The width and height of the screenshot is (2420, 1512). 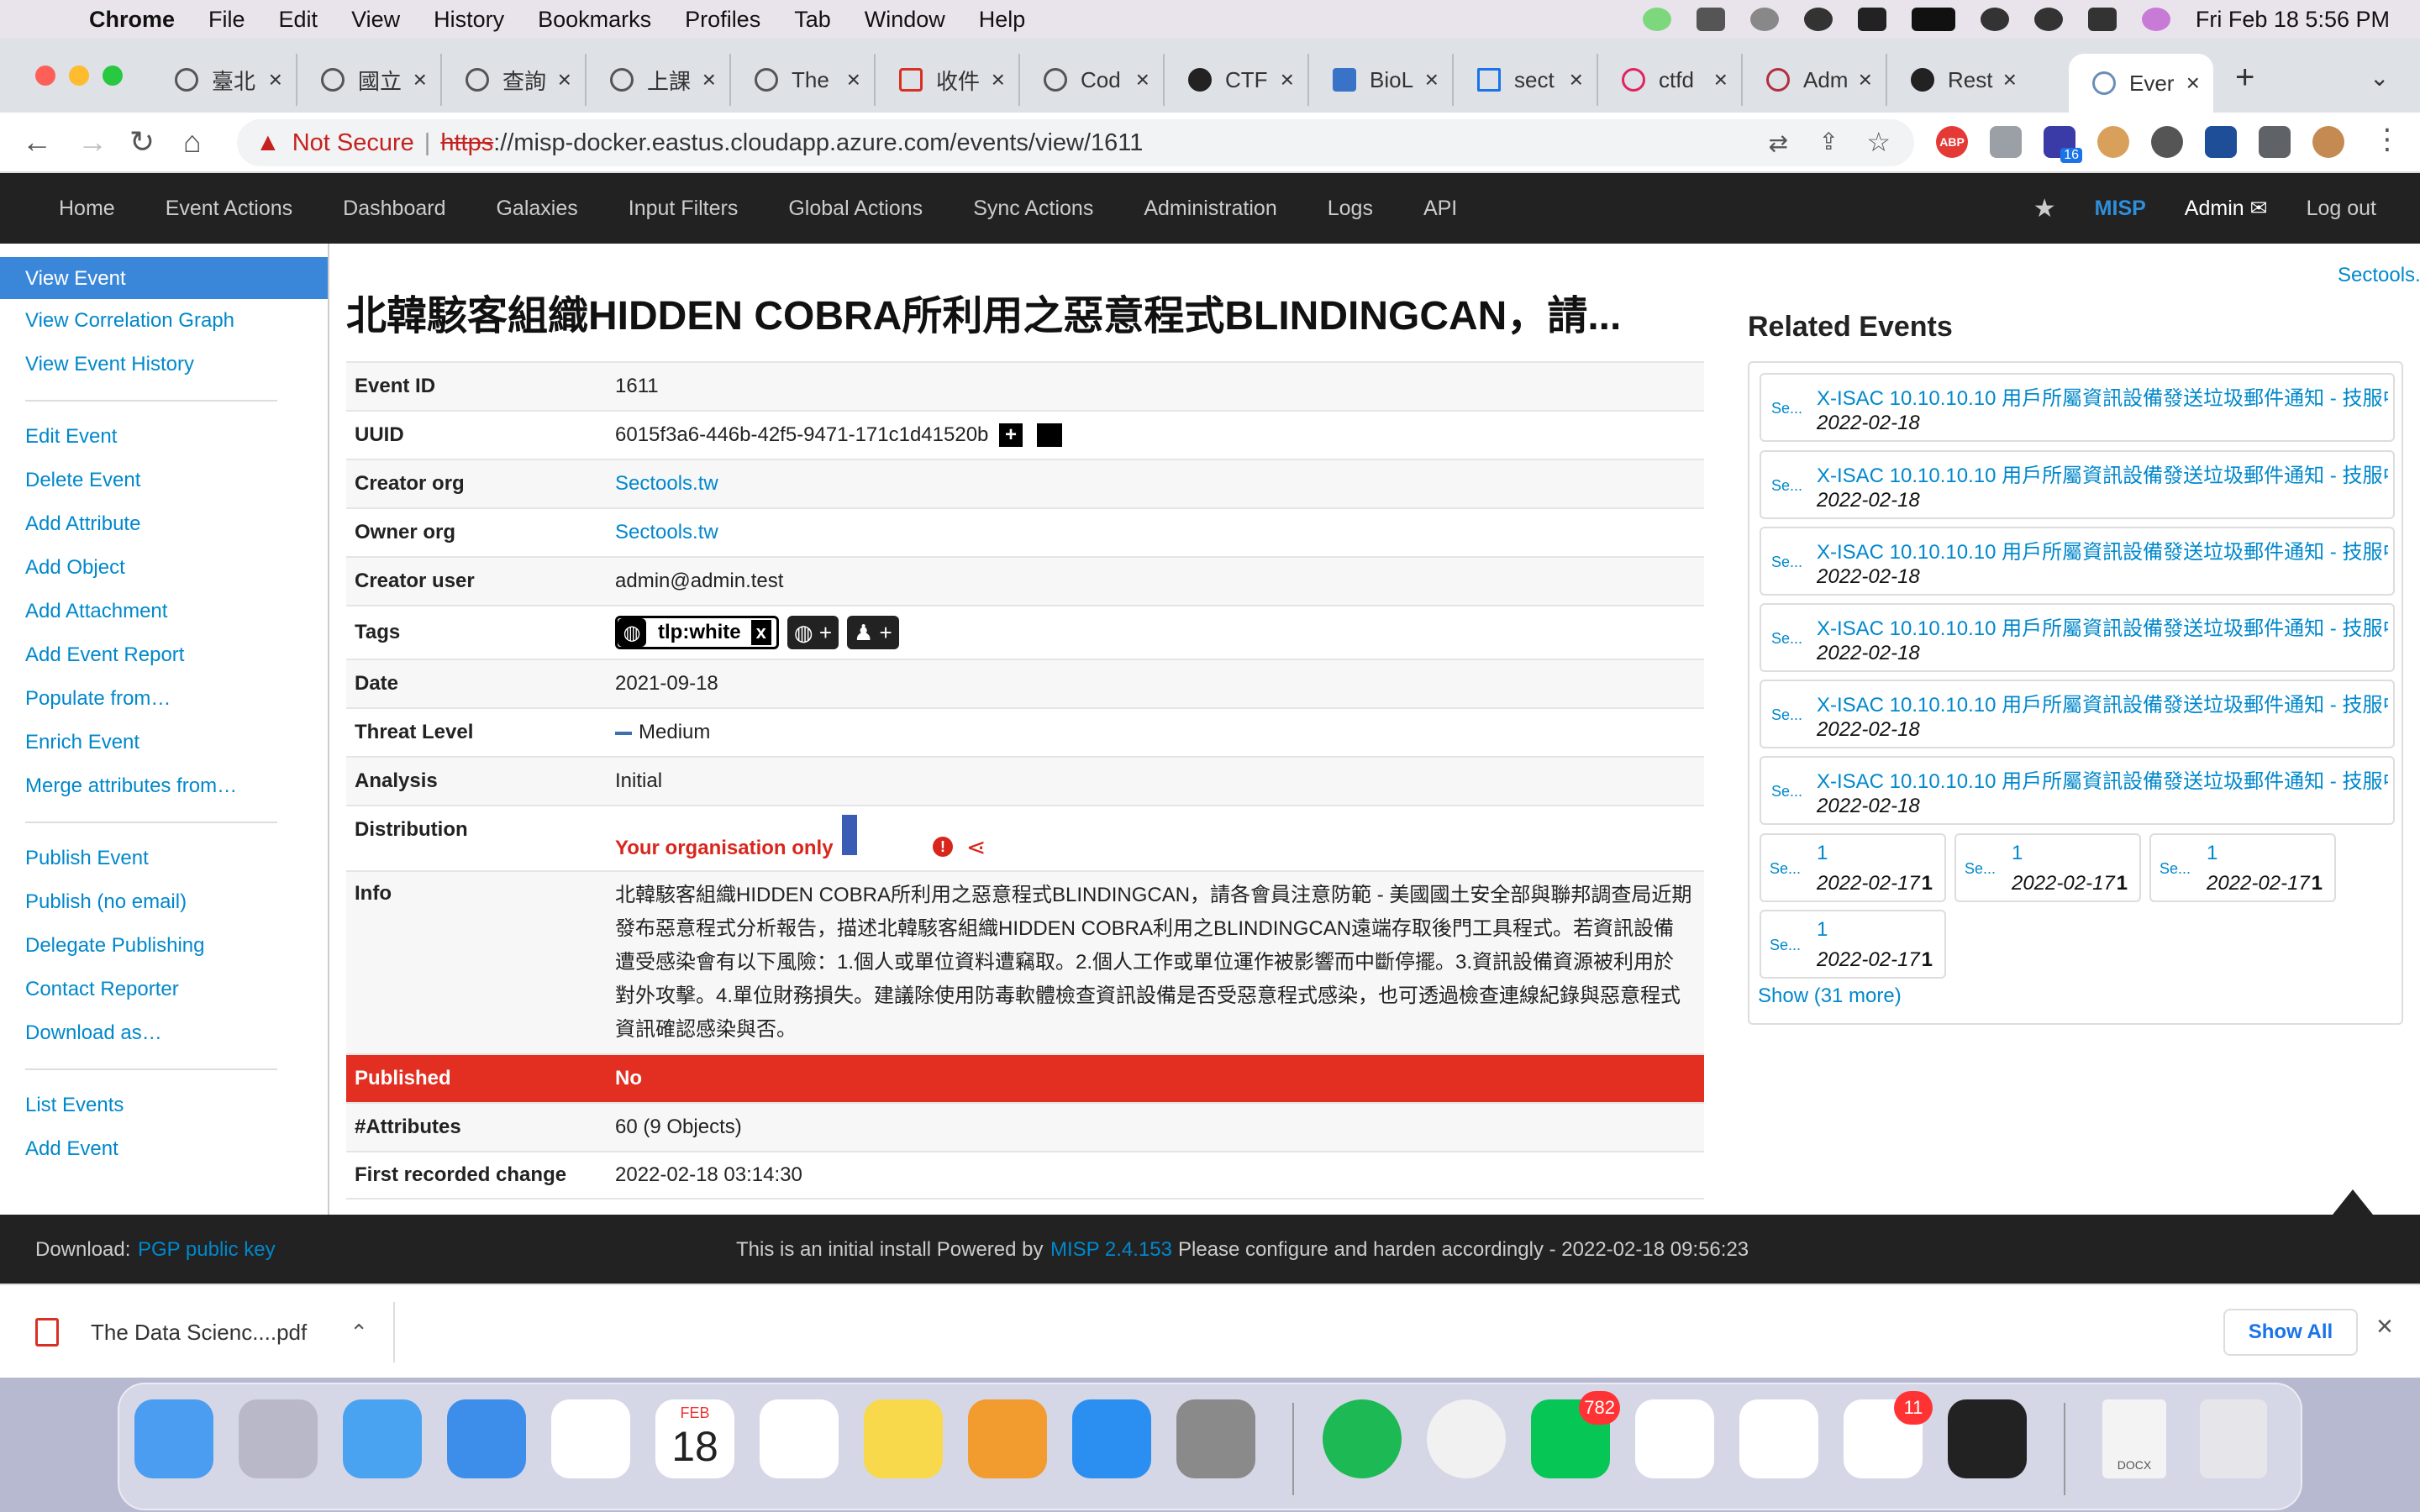 What do you see at coordinates (1575, 1434) in the screenshot?
I see `line-icon: 782` at bounding box center [1575, 1434].